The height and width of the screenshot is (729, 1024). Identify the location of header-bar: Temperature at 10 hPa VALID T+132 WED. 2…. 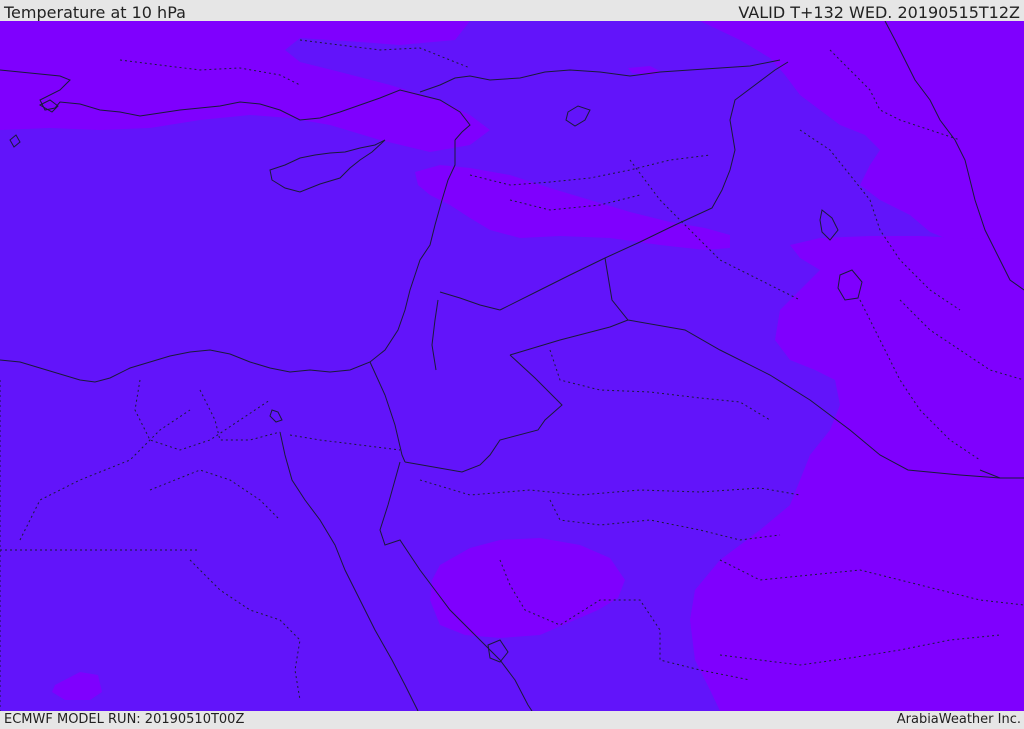
(512, 11).